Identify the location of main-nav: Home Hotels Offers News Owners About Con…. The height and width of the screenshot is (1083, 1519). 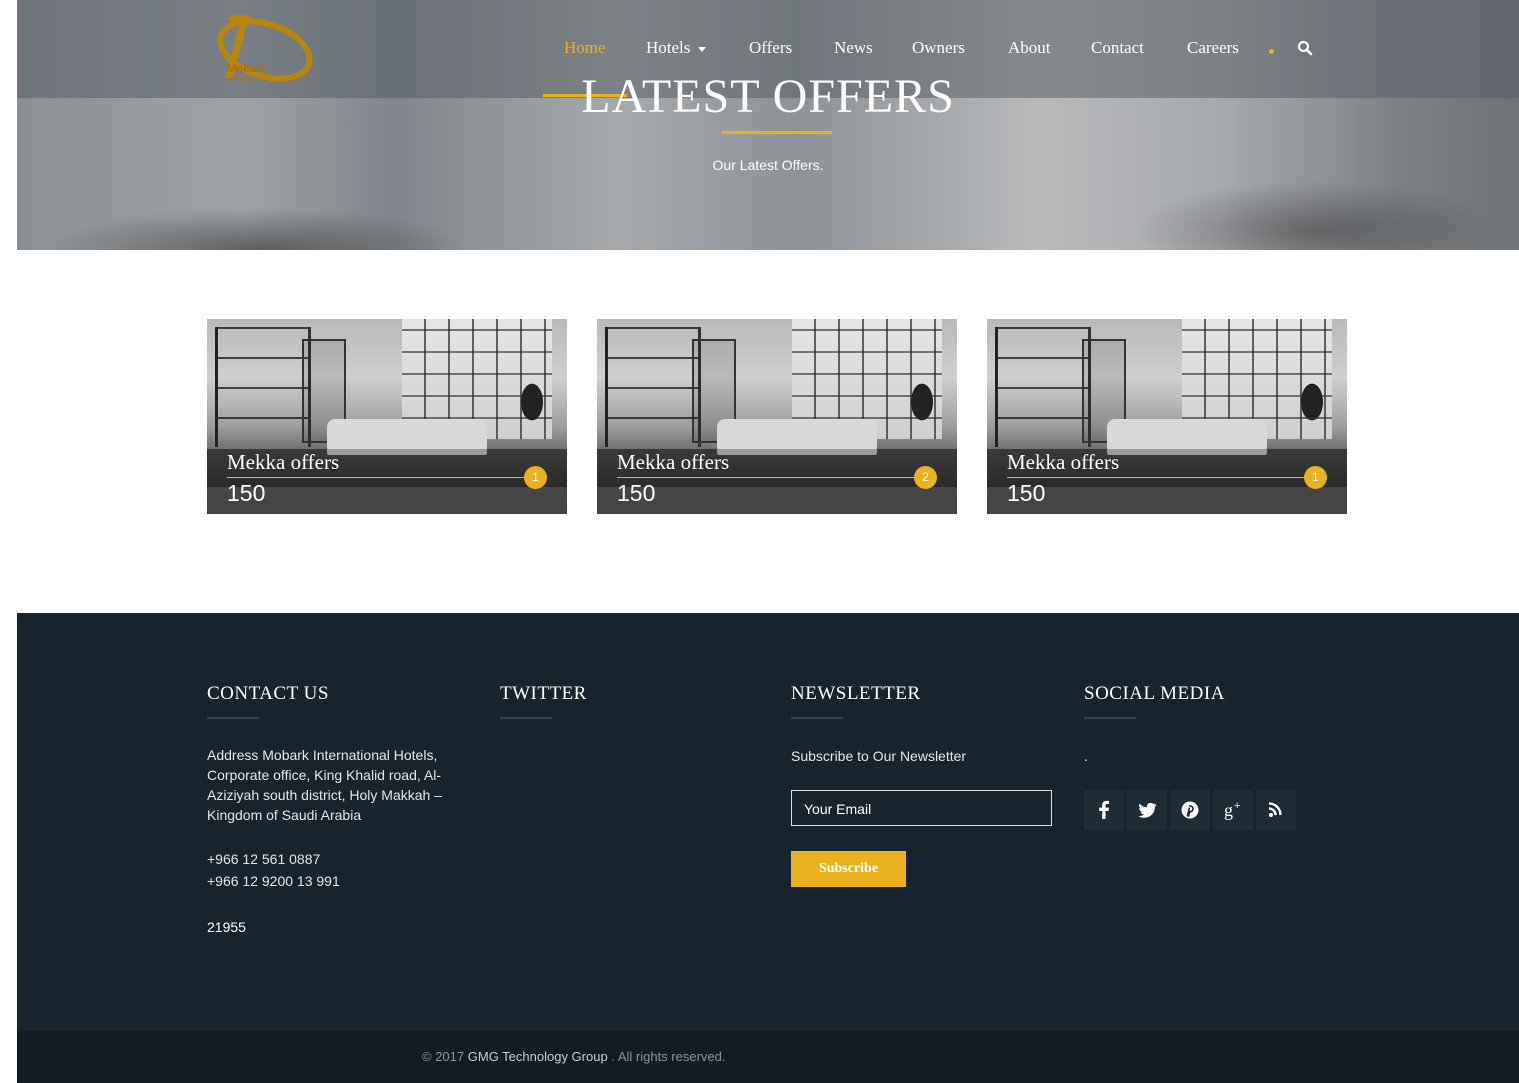
(768, 50).